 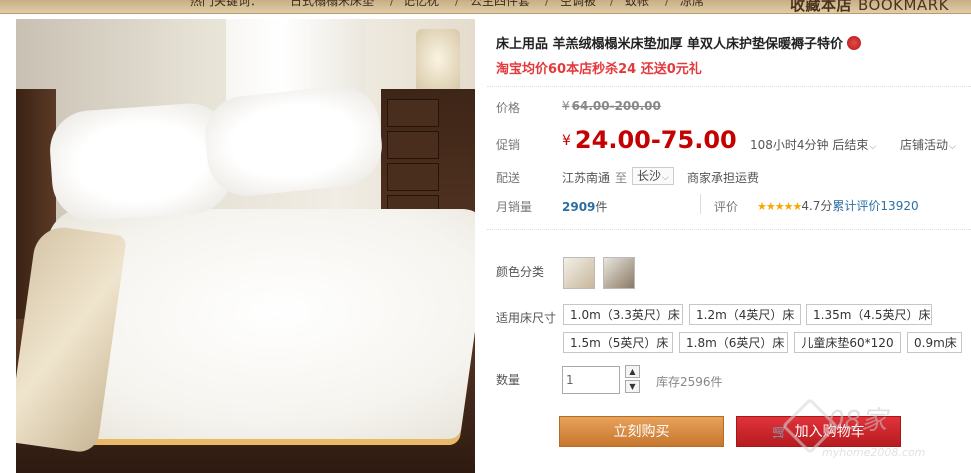 I want to click on product-title: 床上用品 羊羔绒榻榻米床垫加厚 单双人床护垫保暖褥子特价, so click(x=679, y=42).